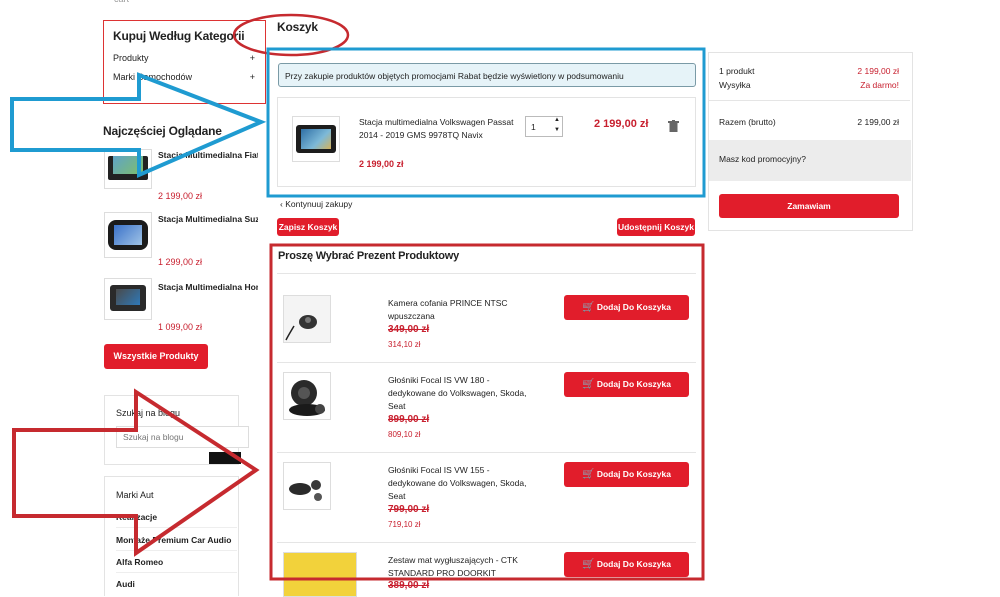 The image size is (1000, 597). What do you see at coordinates (308, 227) in the screenshot?
I see `save-cart-button: Zapisz Koszyk` at bounding box center [308, 227].